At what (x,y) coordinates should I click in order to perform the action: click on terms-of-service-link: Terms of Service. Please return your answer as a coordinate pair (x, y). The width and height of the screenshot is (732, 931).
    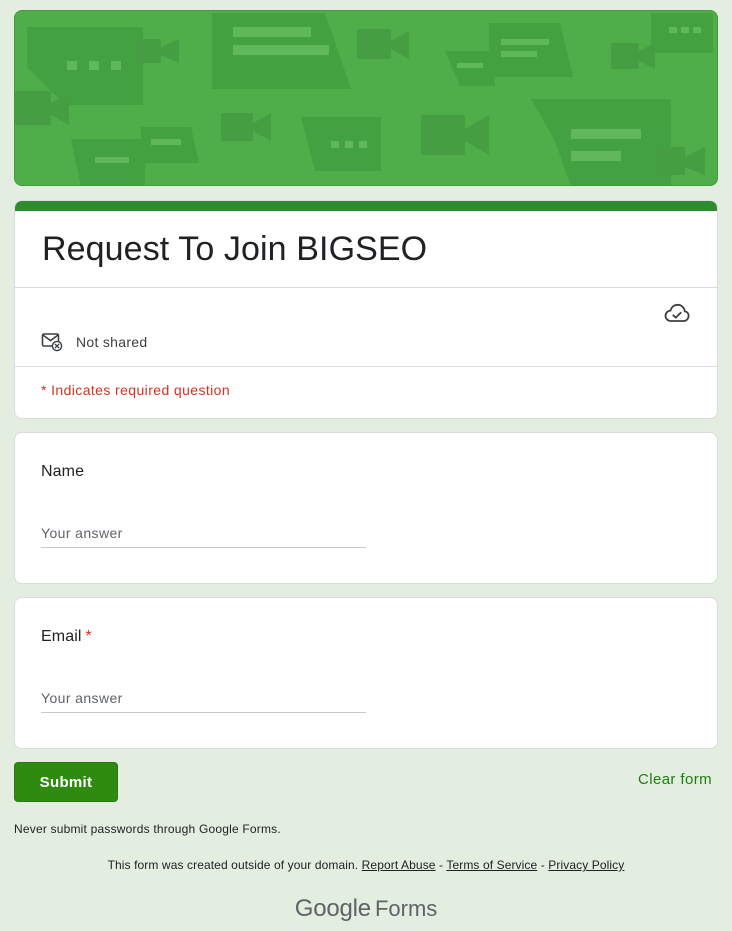
    Looking at the image, I should click on (491, 865).